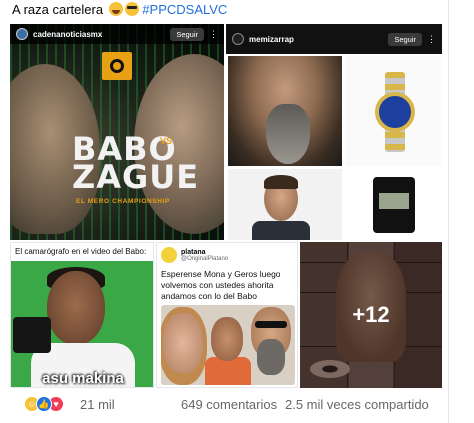 Image resolution: width=474 pixels, height=423 pixels. What do you see at coordinates (393, 204) in the screenshot?
I see `digital-watch-photo` at bounding box center [393, 204].